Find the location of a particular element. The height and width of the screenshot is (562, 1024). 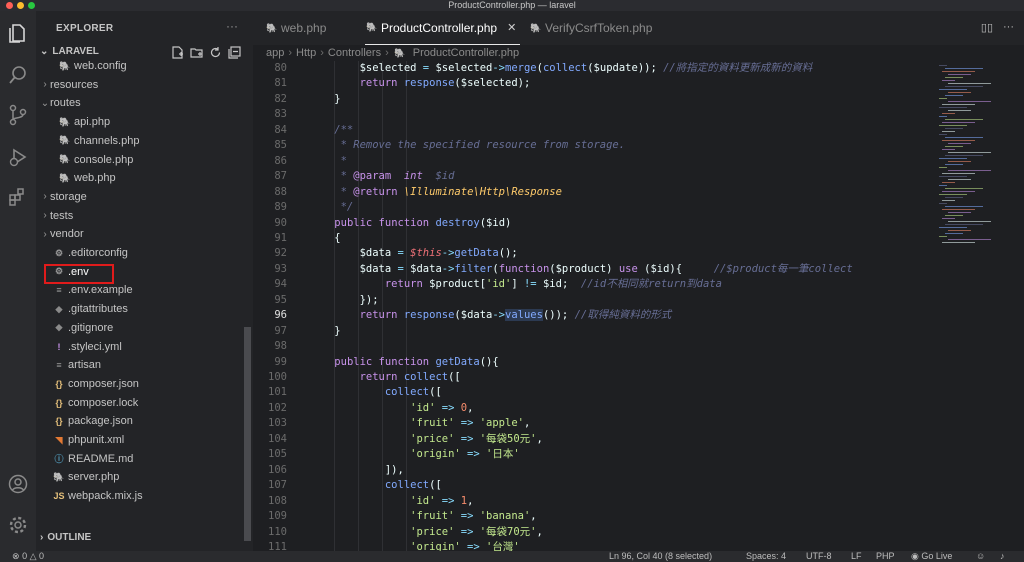

tree-item: ⓘ README.md is located at coordinates (92, 459).